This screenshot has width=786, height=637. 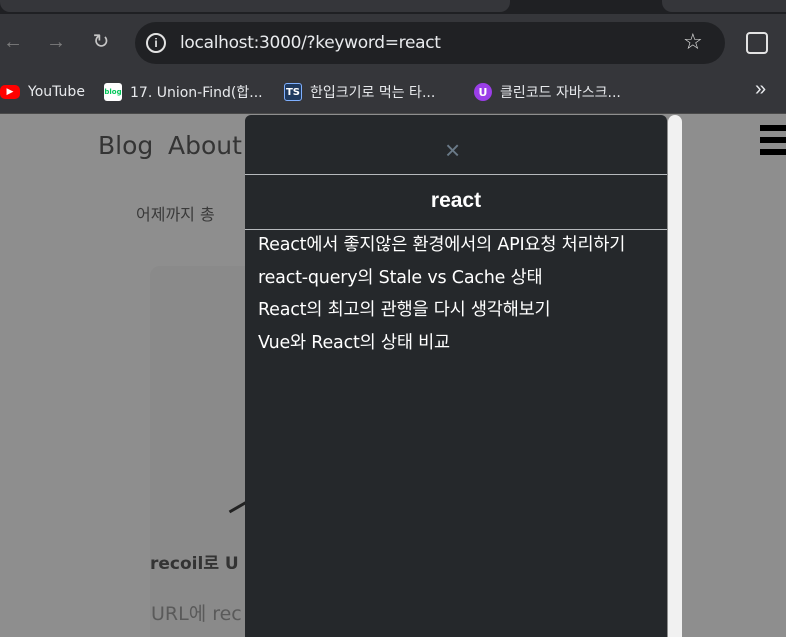 I want to click on youtube-icon: ▶, so click(x=10, y=92).